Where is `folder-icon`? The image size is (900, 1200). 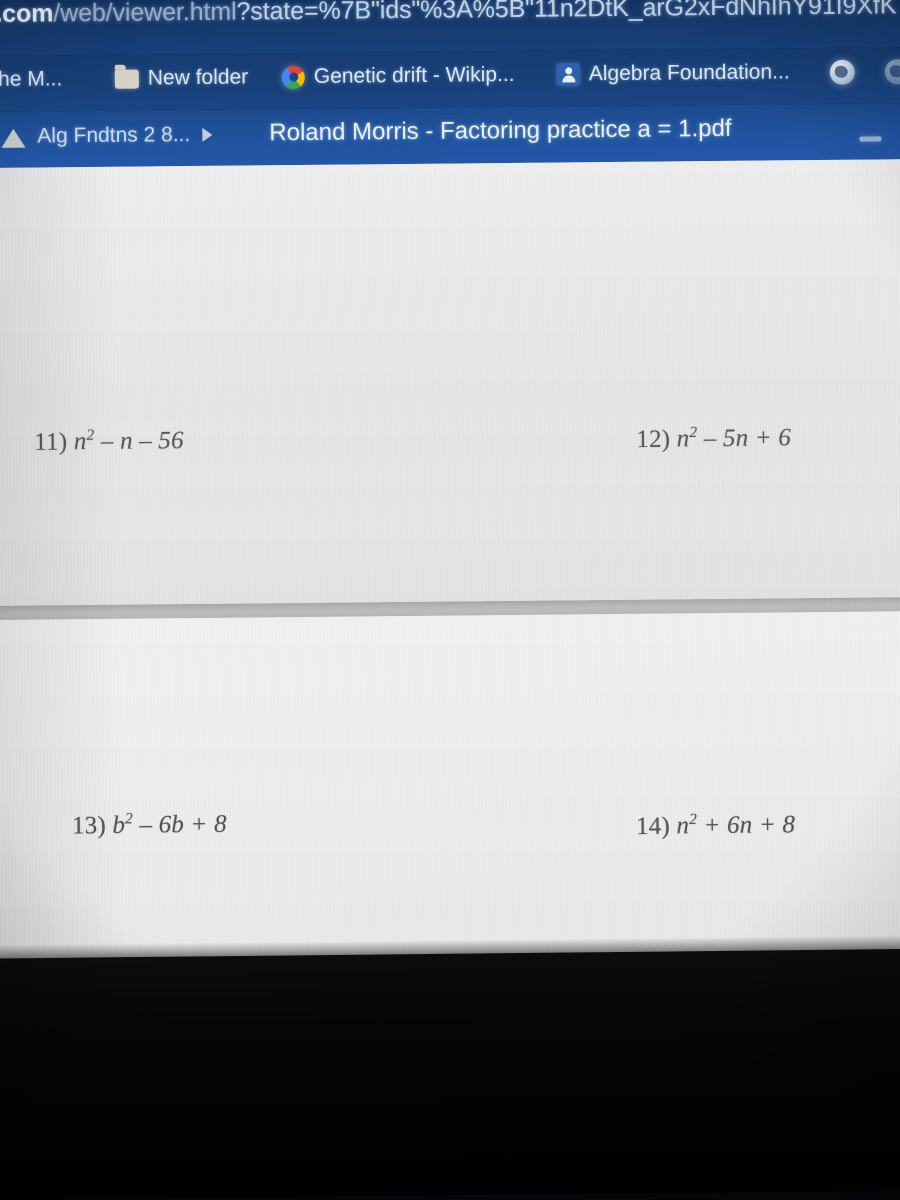 folder-icon is located at coordinates (126, 79).